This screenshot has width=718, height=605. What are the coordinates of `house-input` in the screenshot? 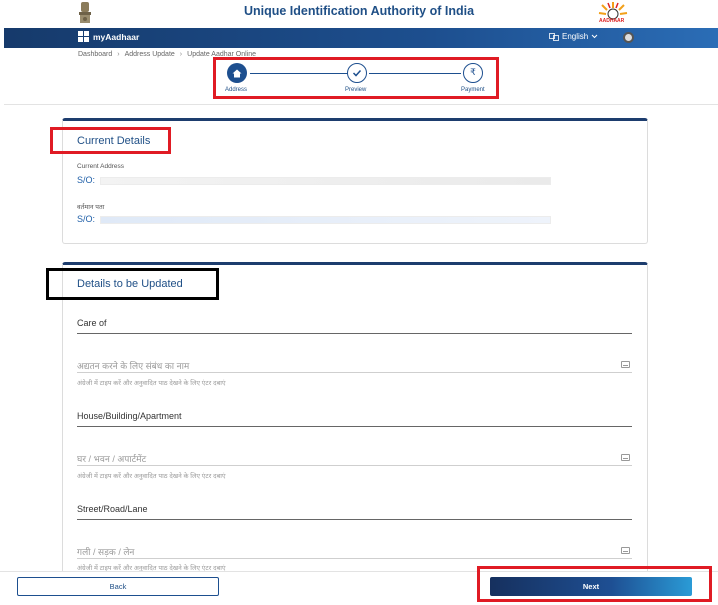 It's located at (354, 426).